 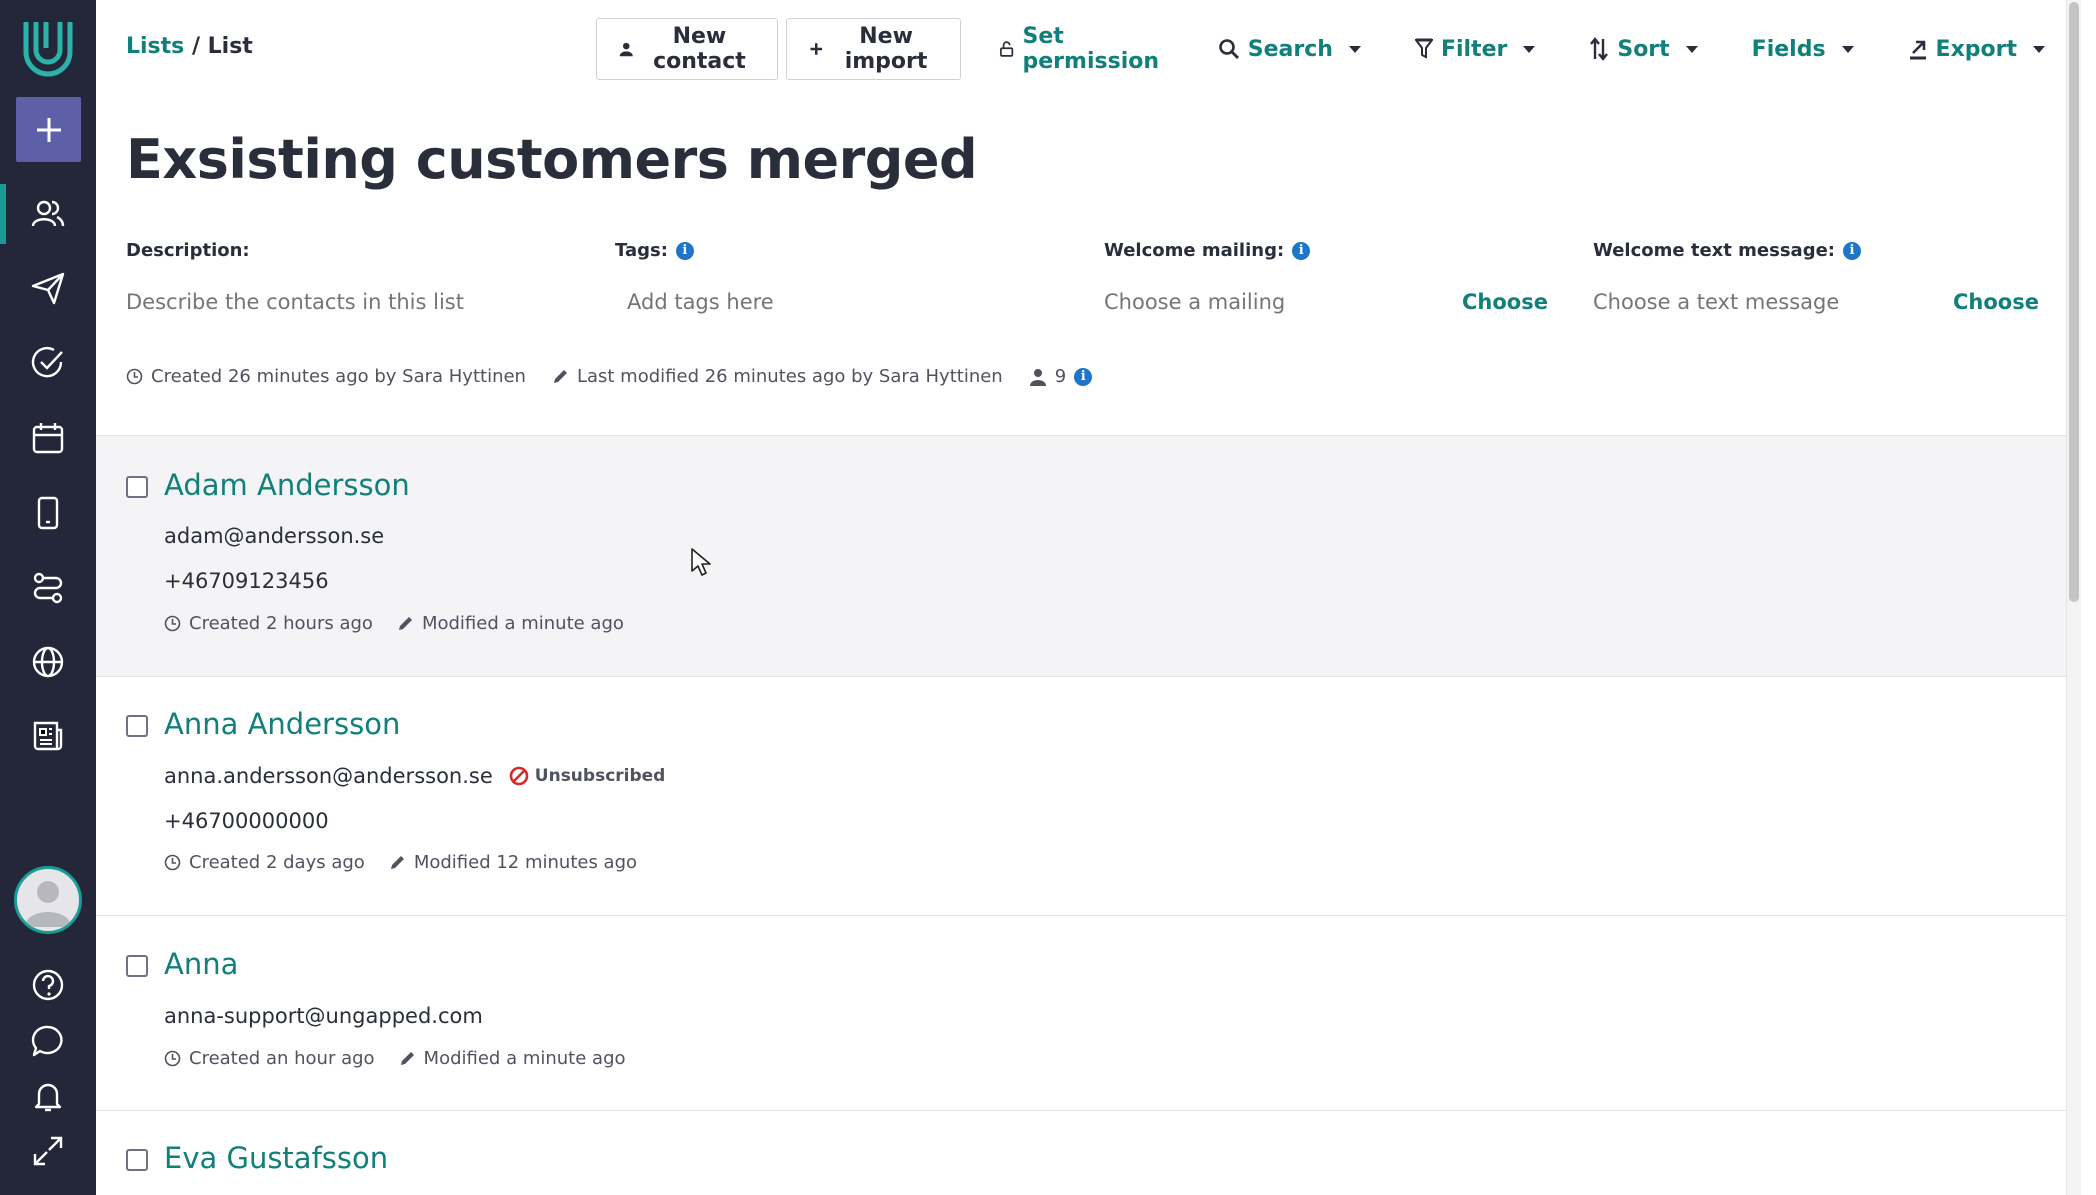 I want to click on new-import-label: New import, so click(x=886, y=49).